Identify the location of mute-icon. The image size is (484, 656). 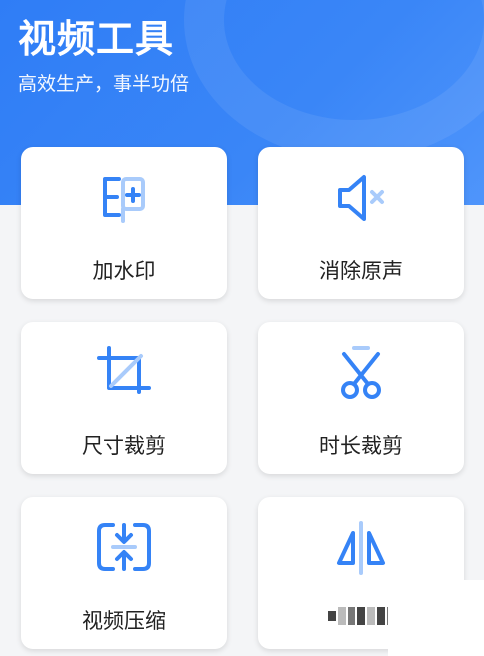
(361, 198).